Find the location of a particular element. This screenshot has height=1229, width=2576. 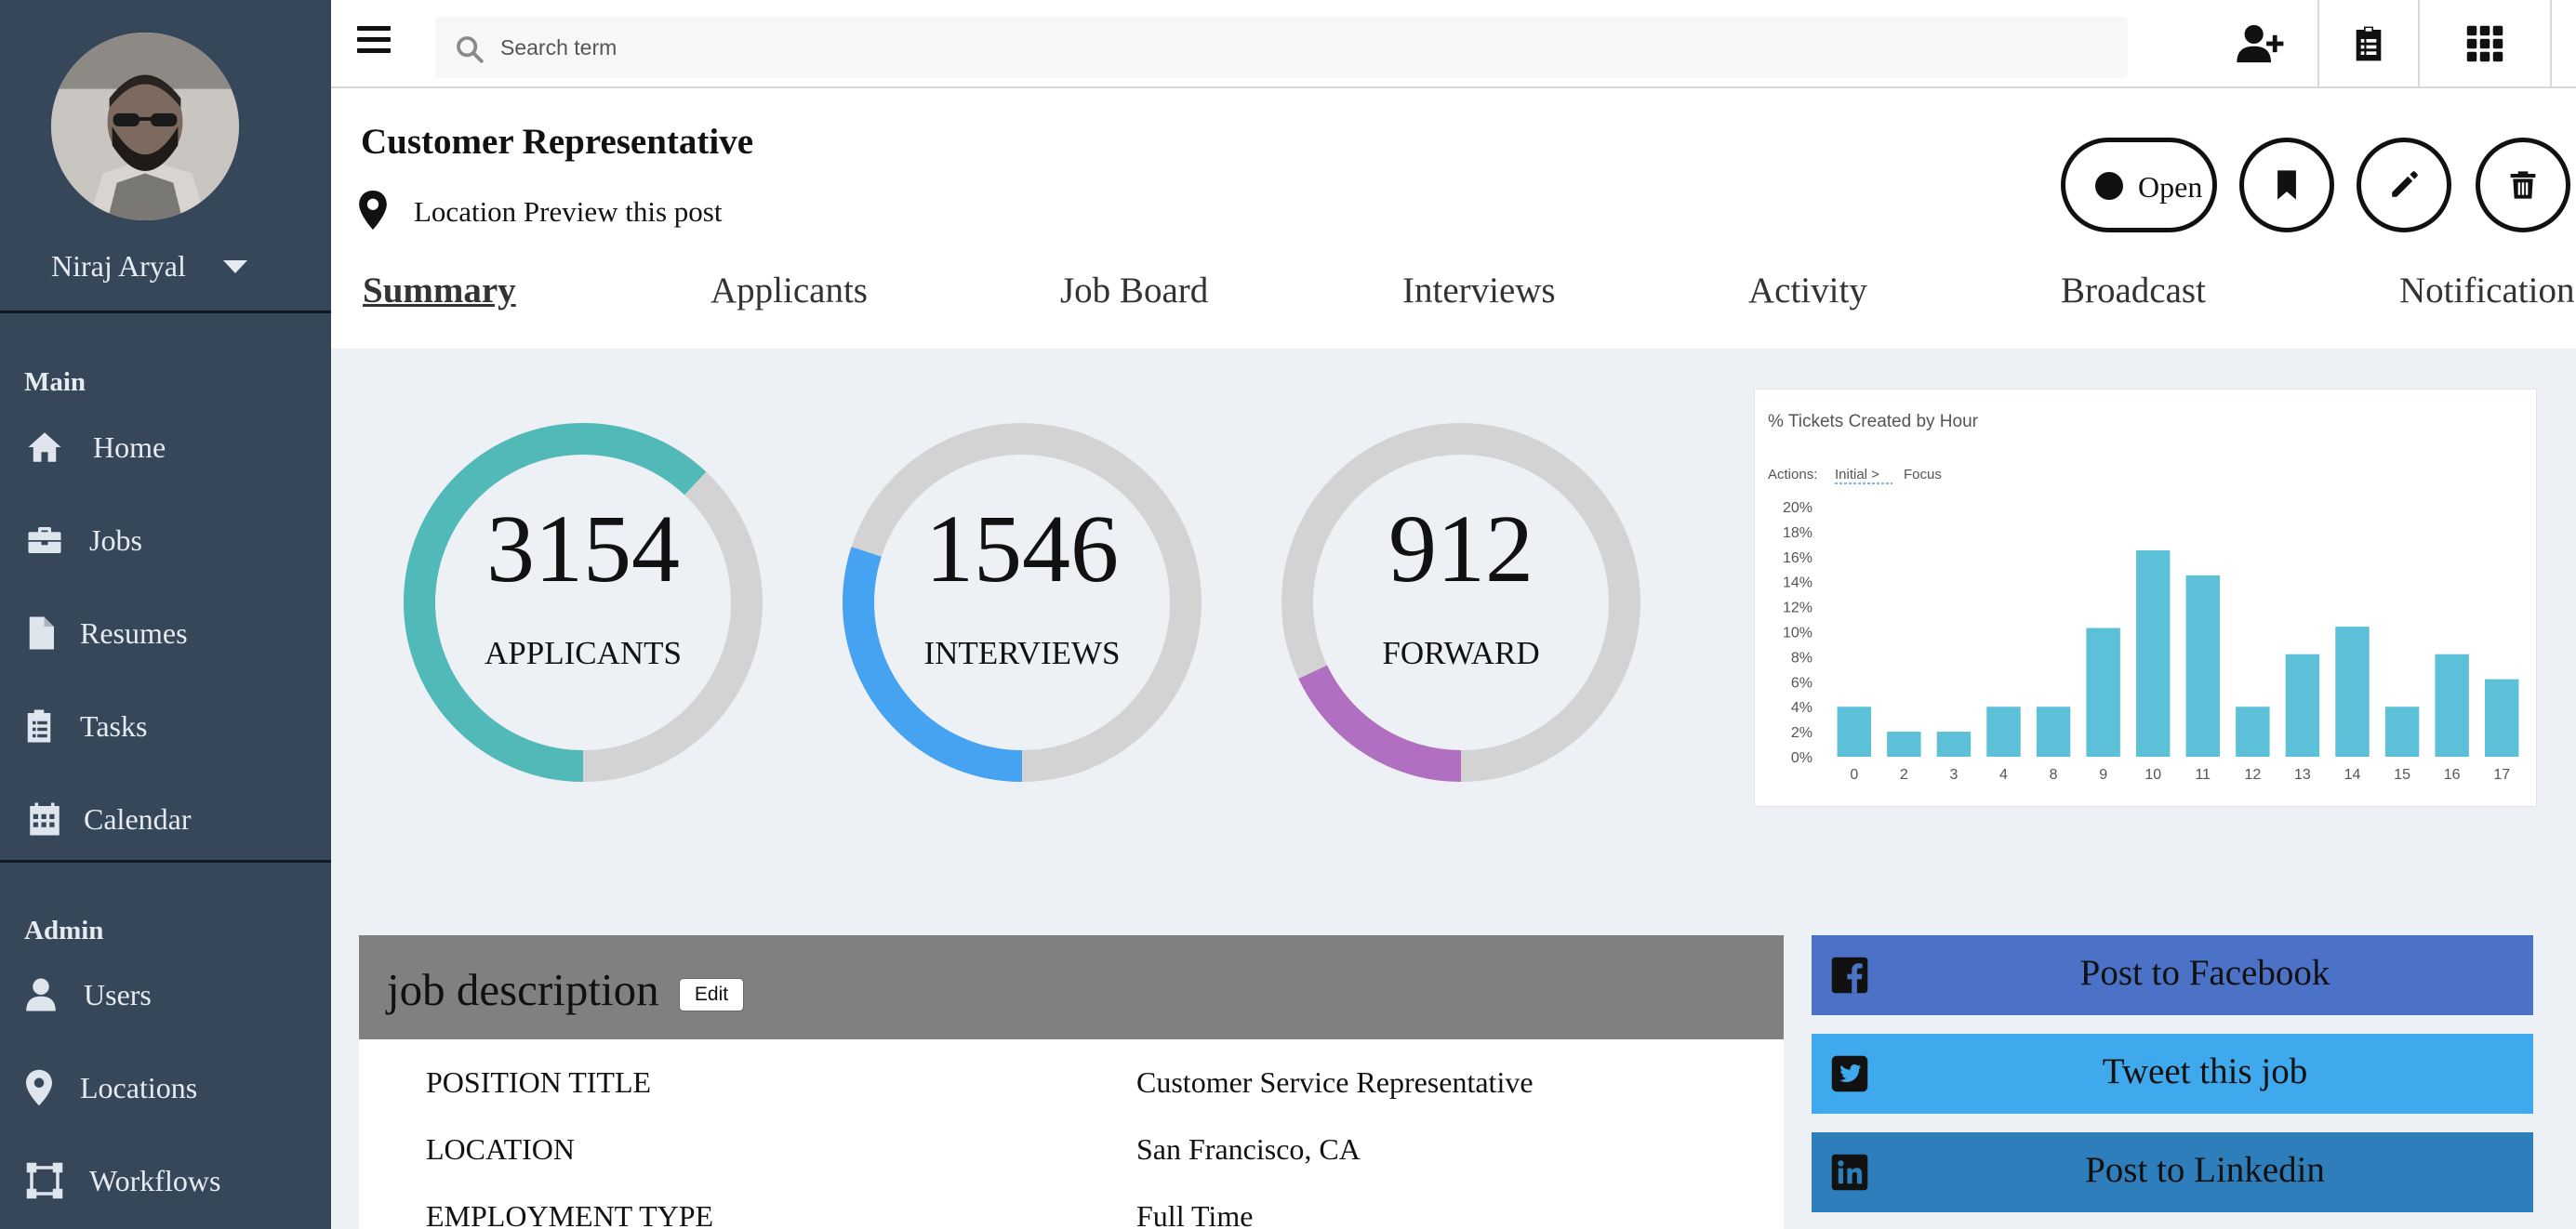

edit-description-button: Edit is located at coordinates (711, 994).